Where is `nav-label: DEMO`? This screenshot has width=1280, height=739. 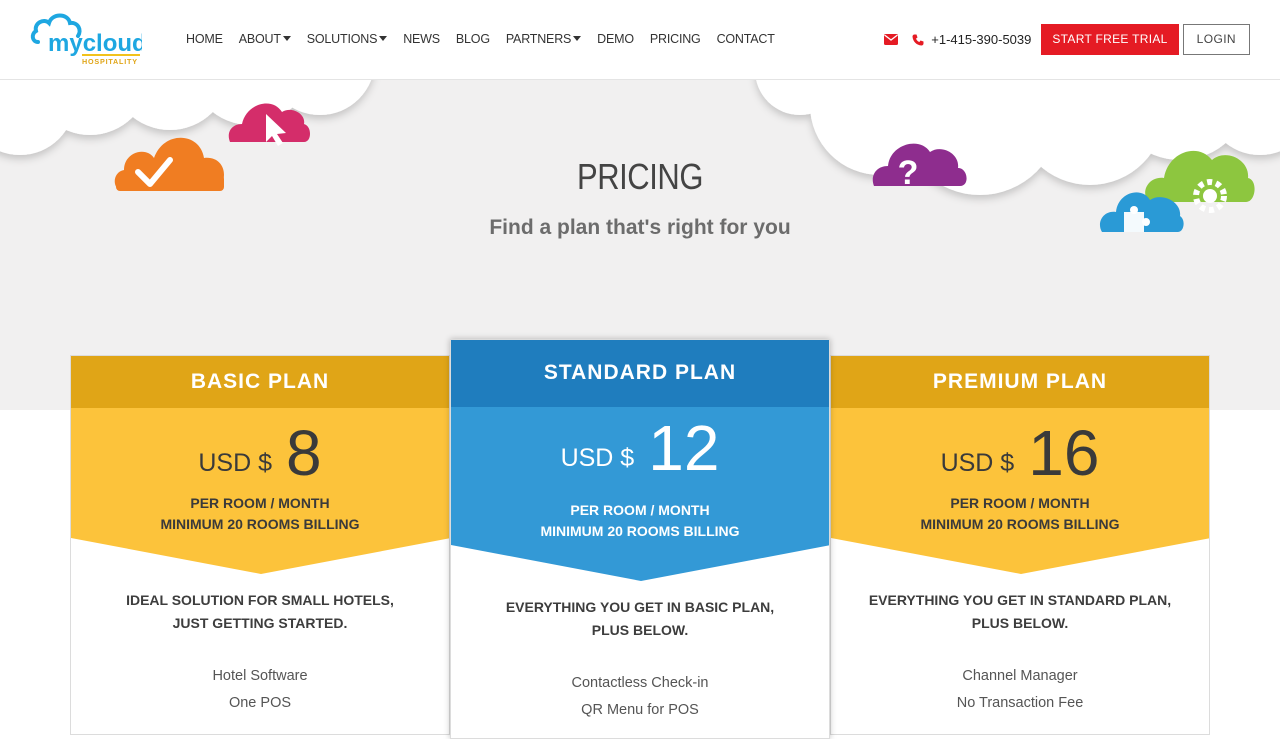
nav-label: DEMO is located at coordinates (615, 39).